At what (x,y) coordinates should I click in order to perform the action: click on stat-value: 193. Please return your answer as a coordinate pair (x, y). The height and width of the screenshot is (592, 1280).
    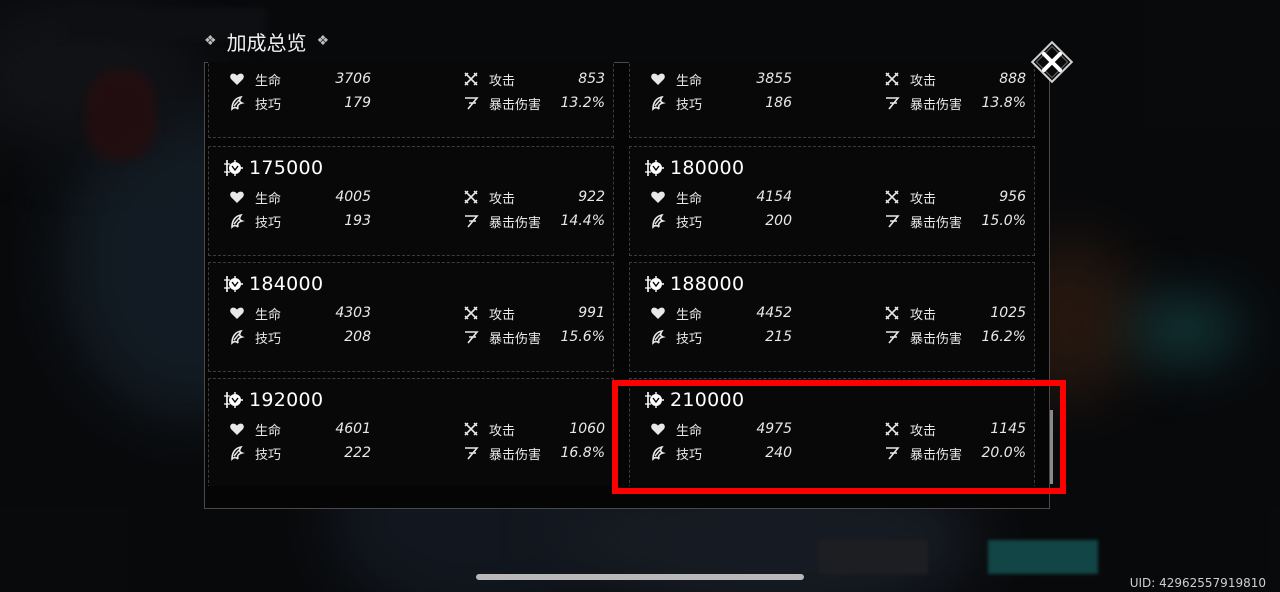
    Looking at the image, I should click on (357, 221).